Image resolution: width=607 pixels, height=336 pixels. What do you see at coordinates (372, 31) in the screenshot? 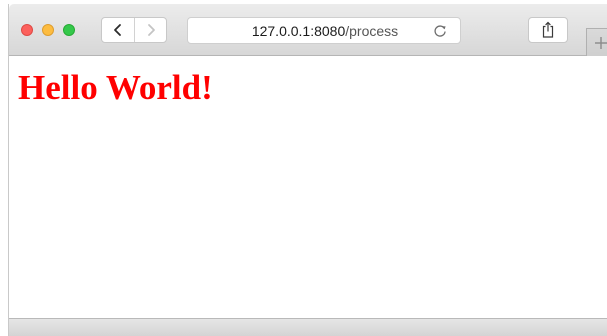
I see `url-path: /process` at bounding box center [372, 31].